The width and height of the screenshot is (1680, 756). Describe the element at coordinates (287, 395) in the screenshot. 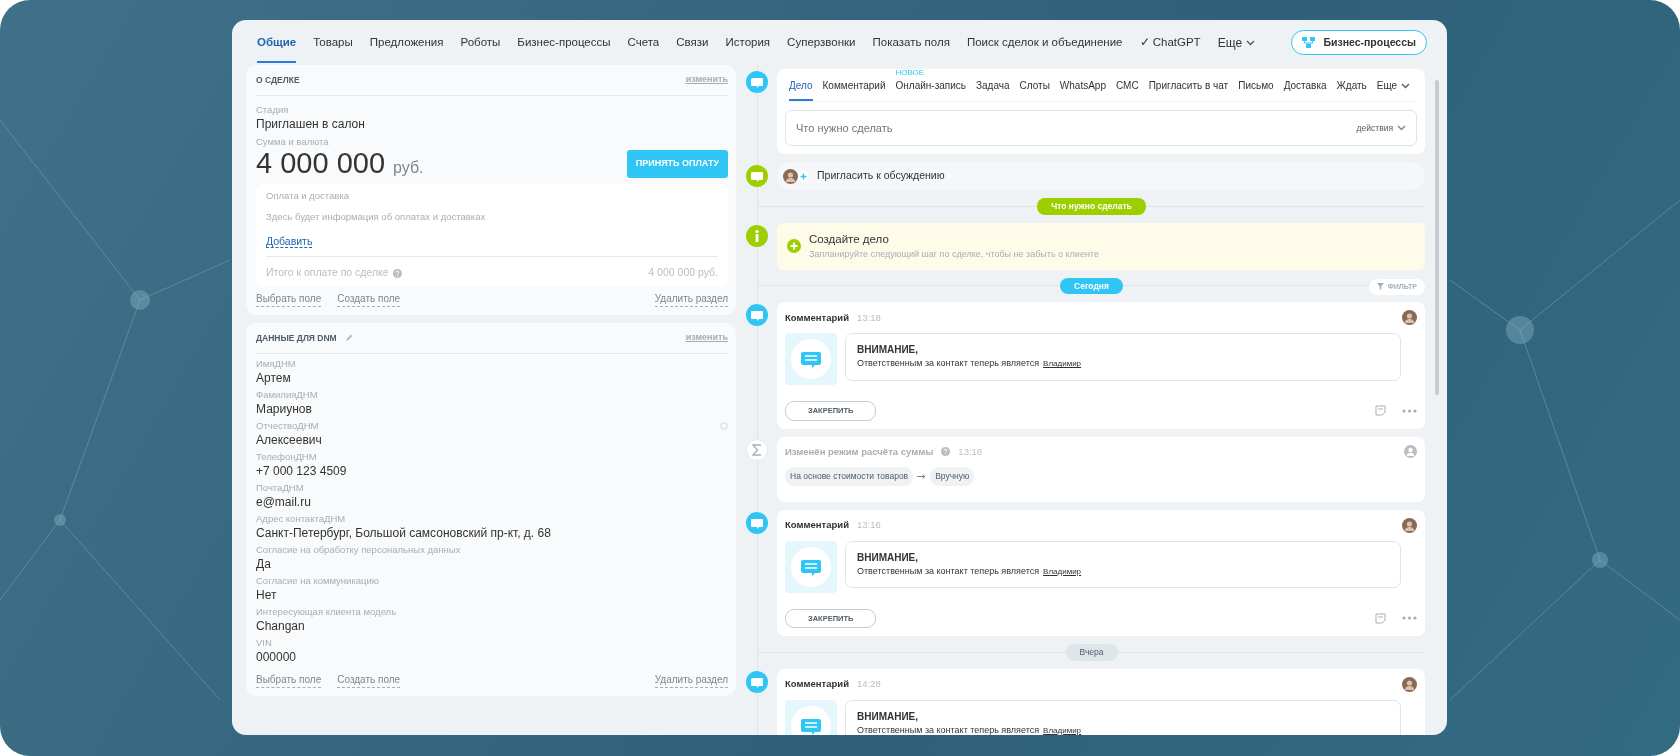

I see `field-label: ФамилияДНМ` at that location.